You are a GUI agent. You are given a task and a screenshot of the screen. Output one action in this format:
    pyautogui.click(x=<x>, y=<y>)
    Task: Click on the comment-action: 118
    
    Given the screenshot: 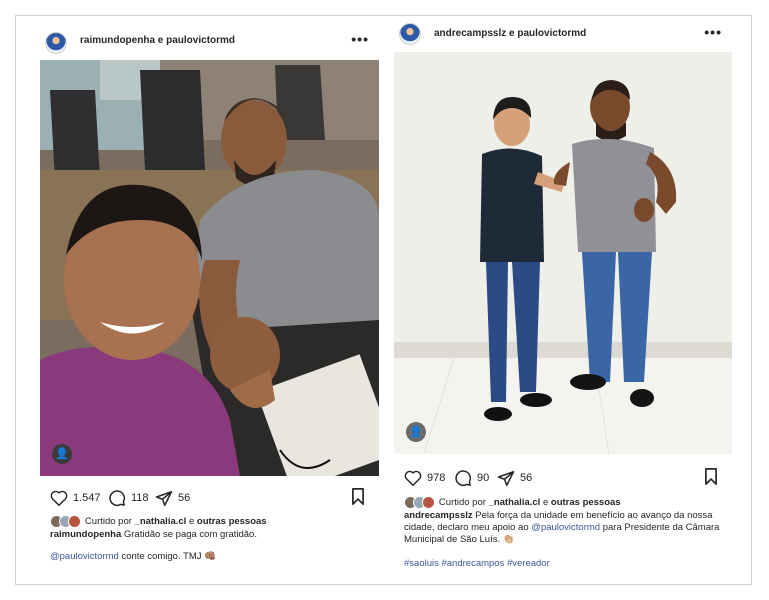 What is the action you would take?
    pyautogui.click(x=128, y=498)
    